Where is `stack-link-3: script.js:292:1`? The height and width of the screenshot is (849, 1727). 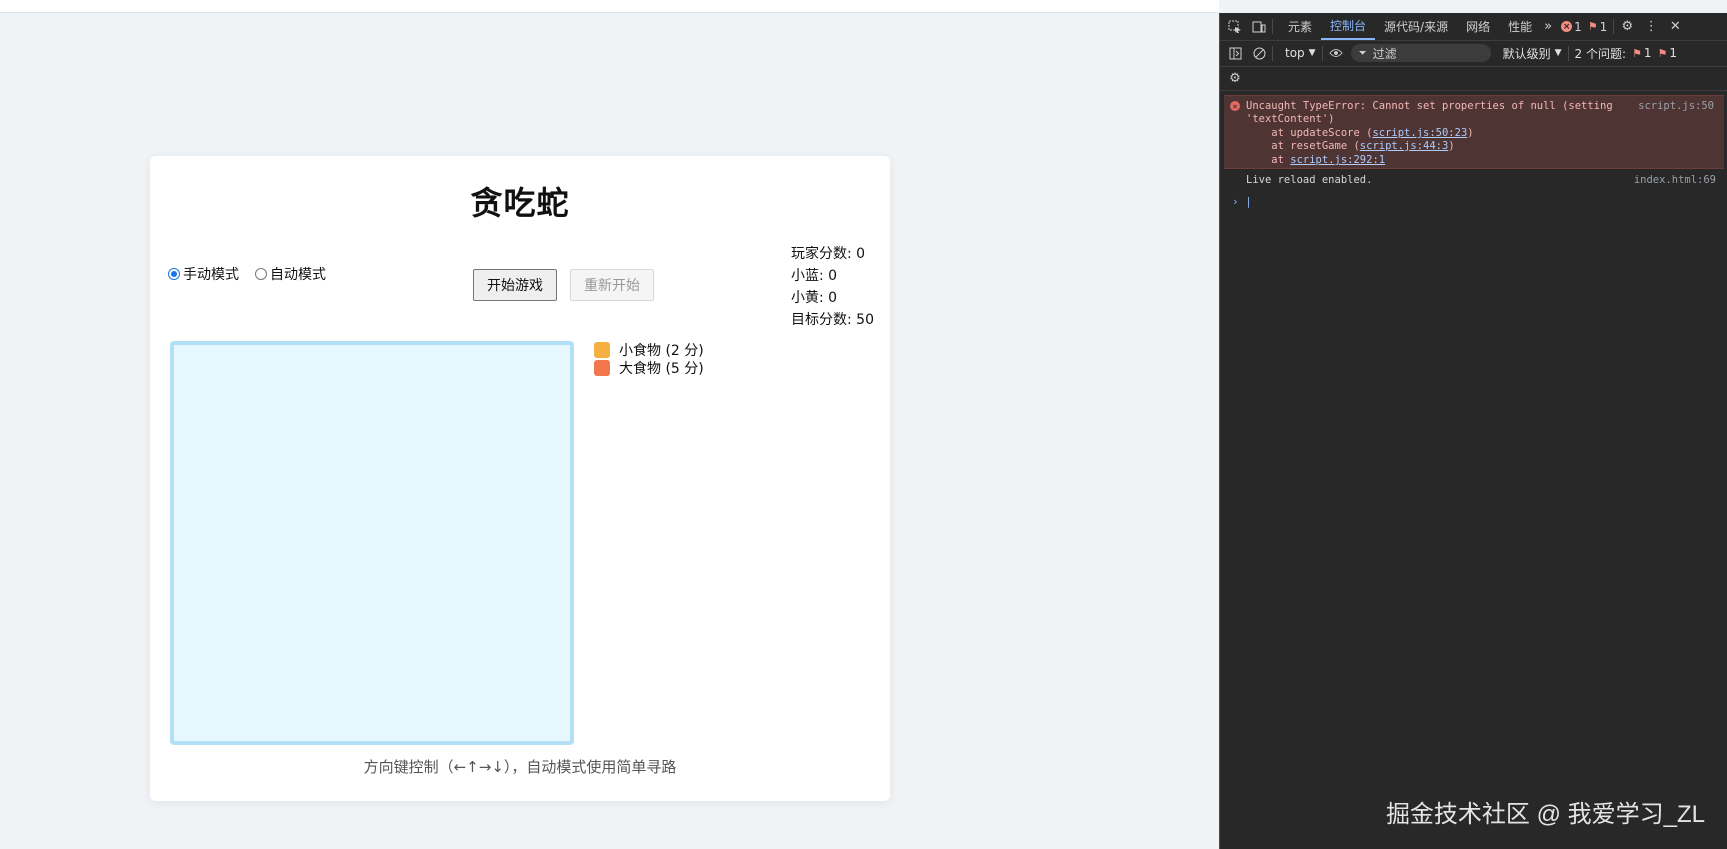
stack-link-3: script.js:292:1 is located at coordinates (1337, 160).